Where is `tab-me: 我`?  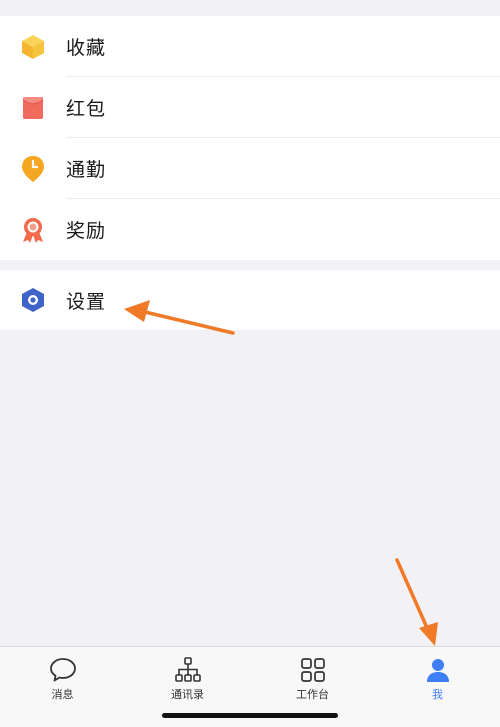 tab-me: 我 is located at coordinates (437, 681).